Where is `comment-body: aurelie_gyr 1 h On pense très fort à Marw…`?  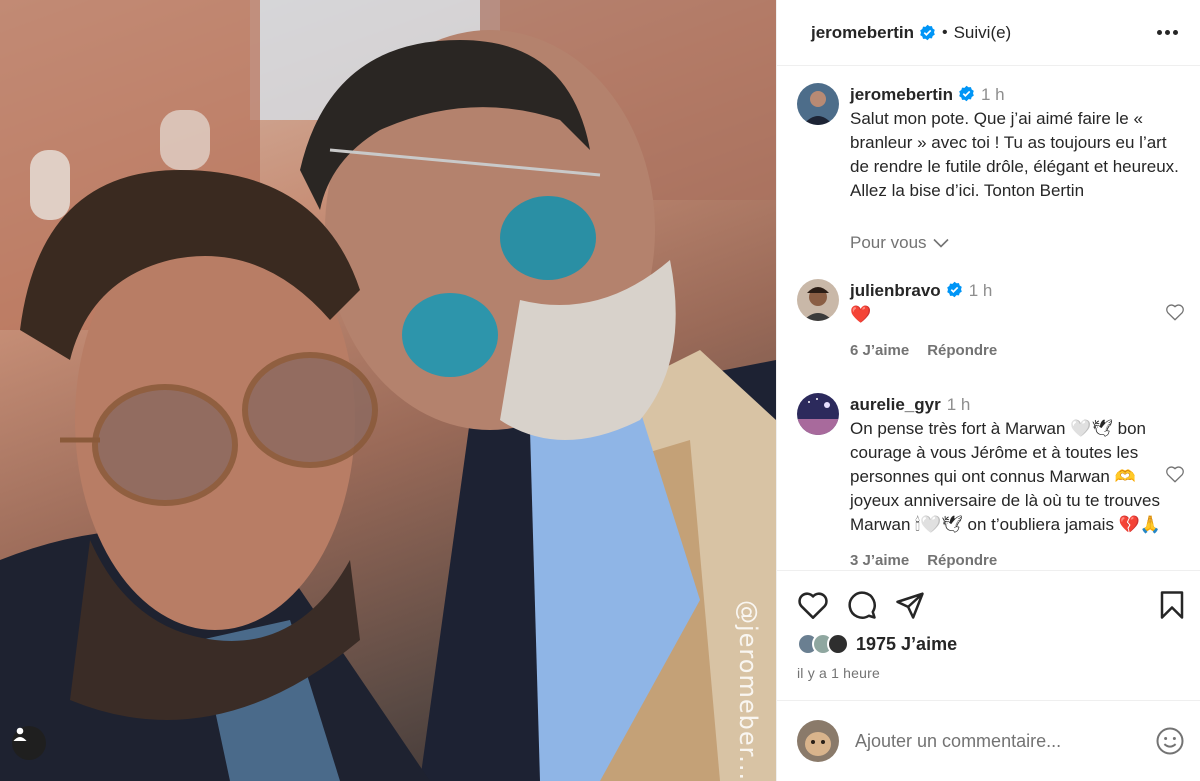 comment-body: aurelie_gyr 1 h On pense très fort à Marw… is located at coordinates (1015, 481).